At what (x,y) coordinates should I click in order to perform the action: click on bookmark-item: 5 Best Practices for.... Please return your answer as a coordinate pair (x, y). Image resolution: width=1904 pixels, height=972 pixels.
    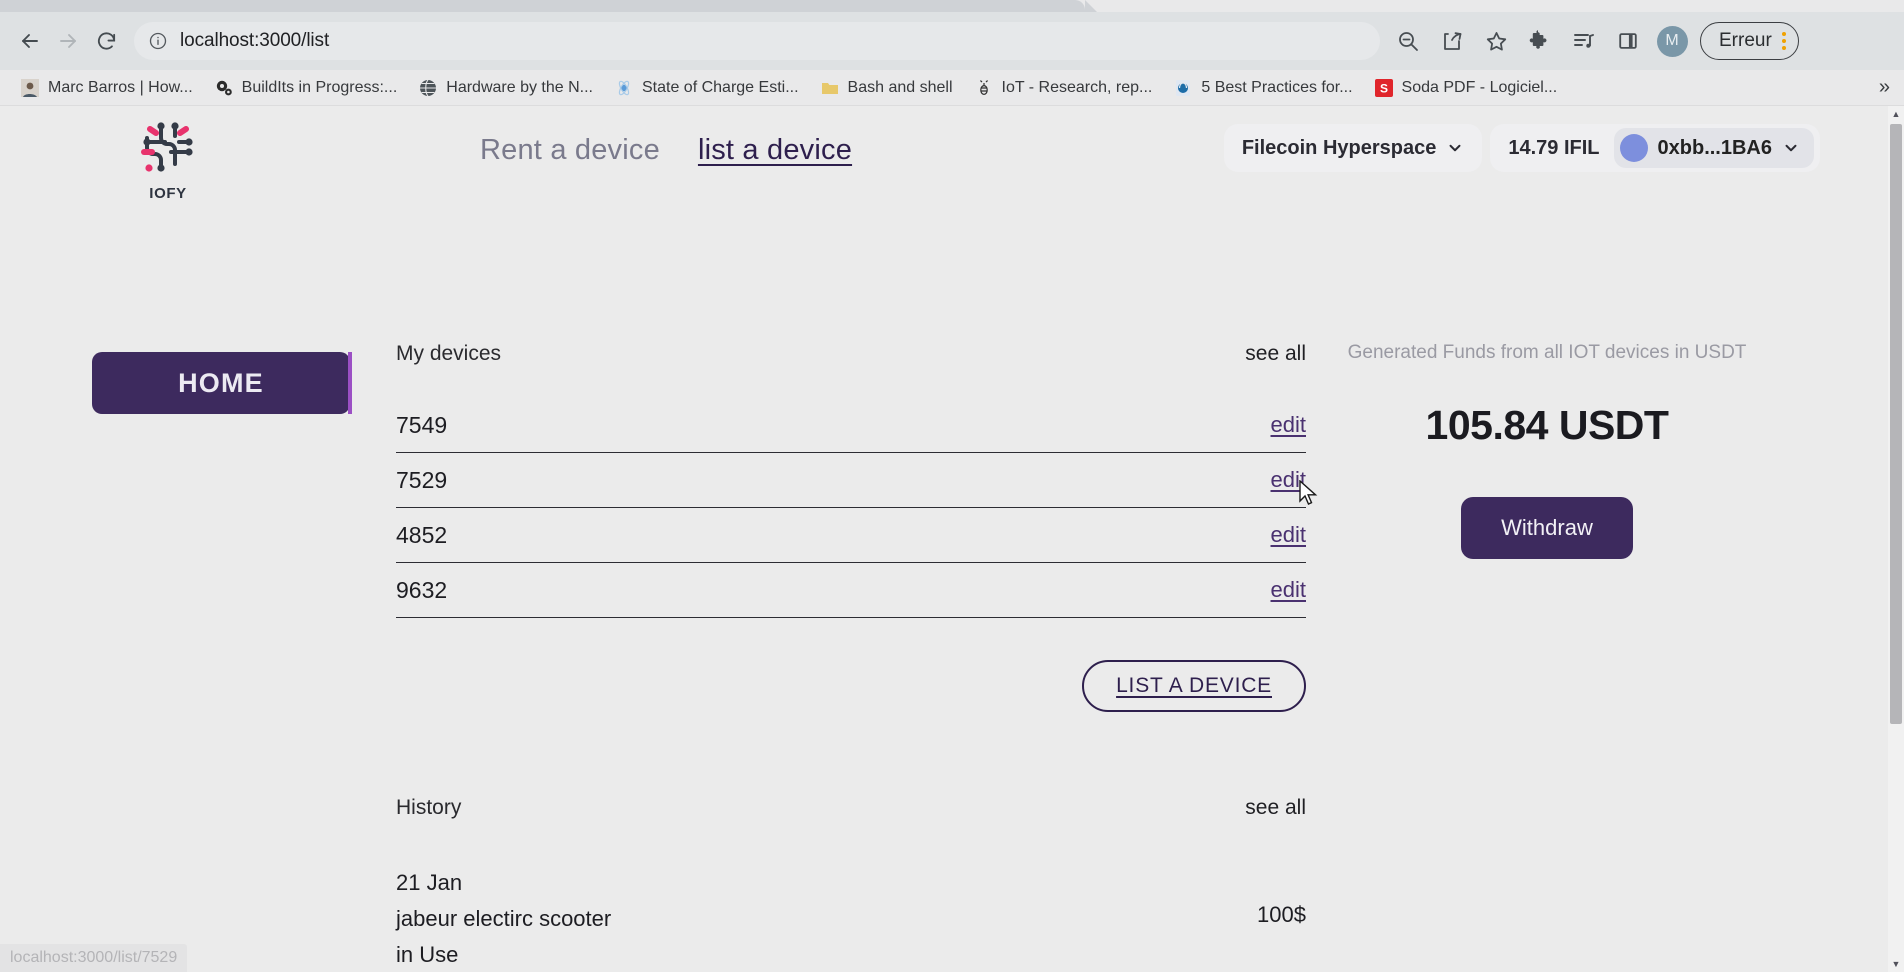
    Looking at the image, I should click on (1263, 88).